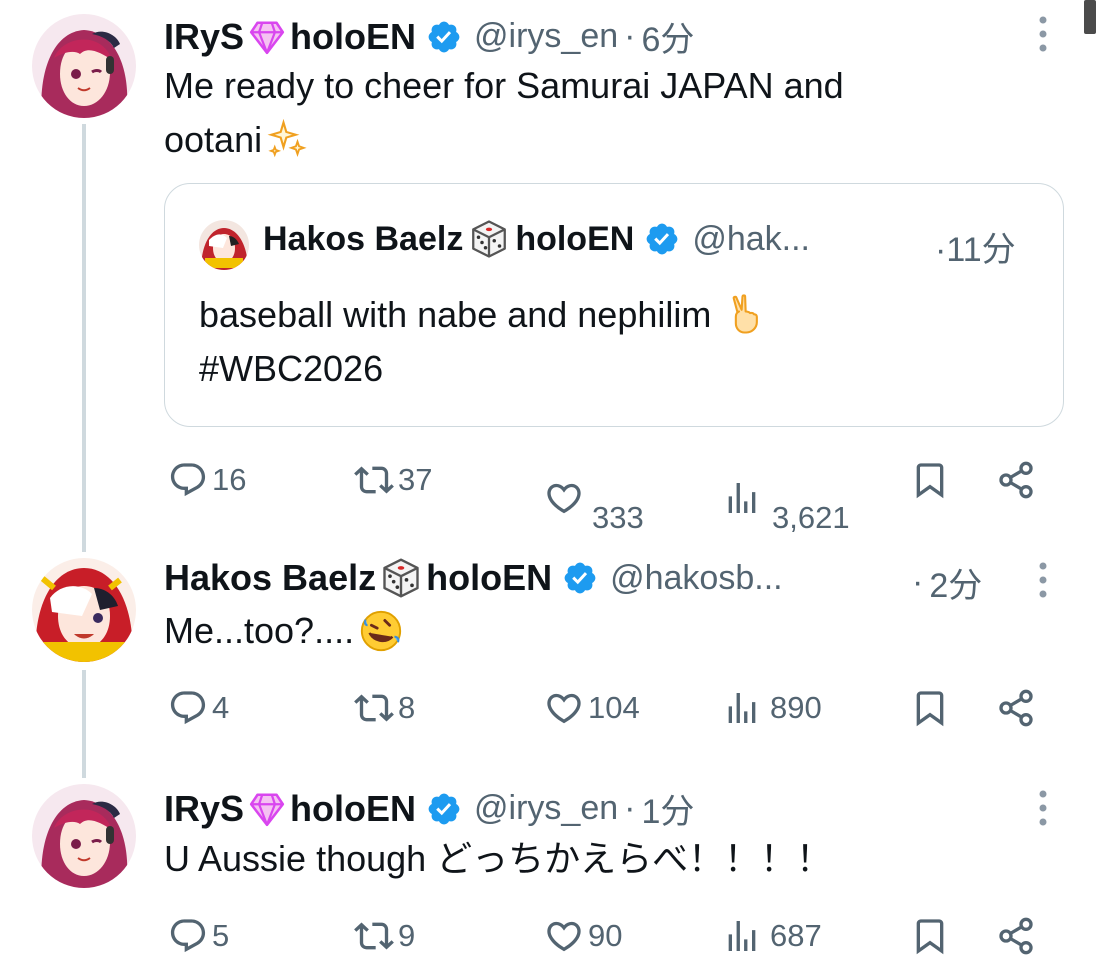 The image size is (1096, 974). I want to click on like-button: 333, so click(594, 498).